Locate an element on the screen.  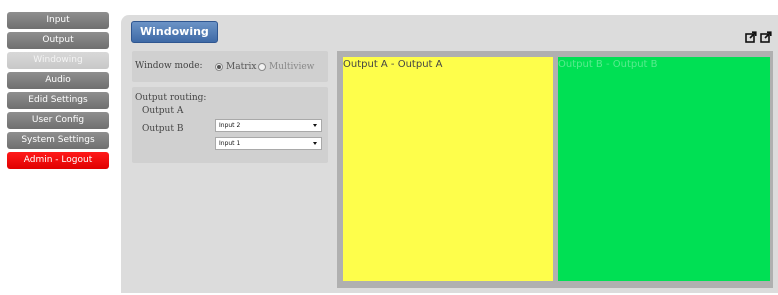
output-b-label: Output B is located at coordinates (163, 129).